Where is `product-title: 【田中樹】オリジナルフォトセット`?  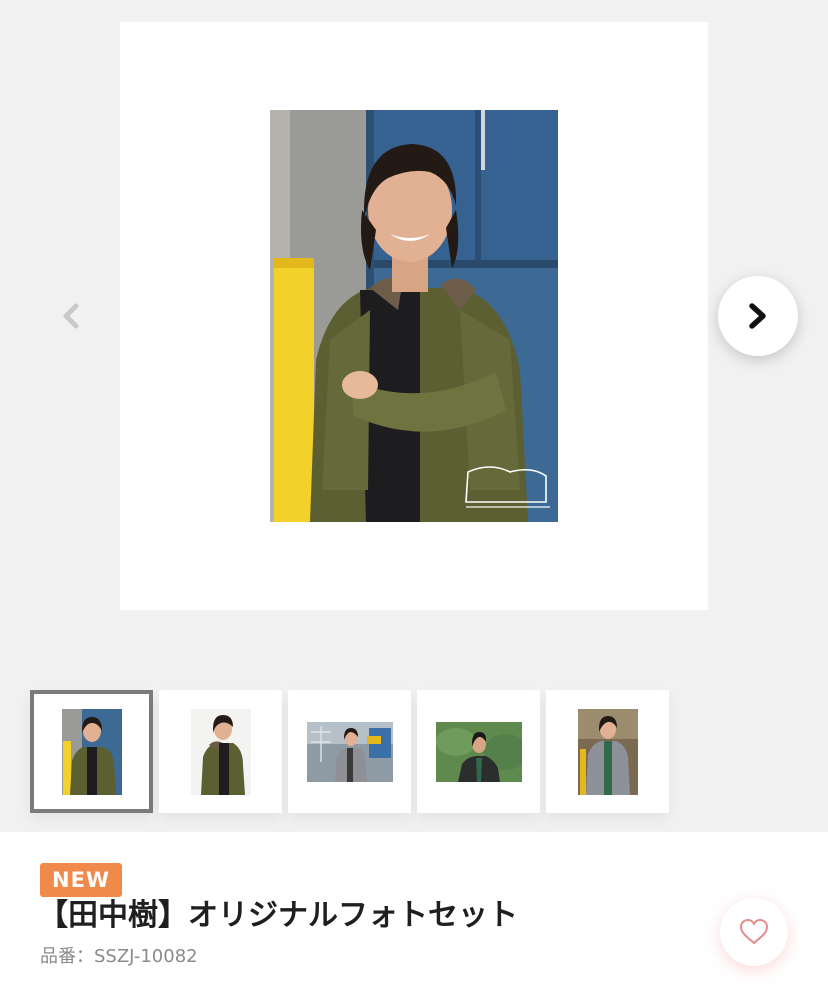 product-title: 【田中樹】オリジナルフォトセット is located at coordinates (278, 915).